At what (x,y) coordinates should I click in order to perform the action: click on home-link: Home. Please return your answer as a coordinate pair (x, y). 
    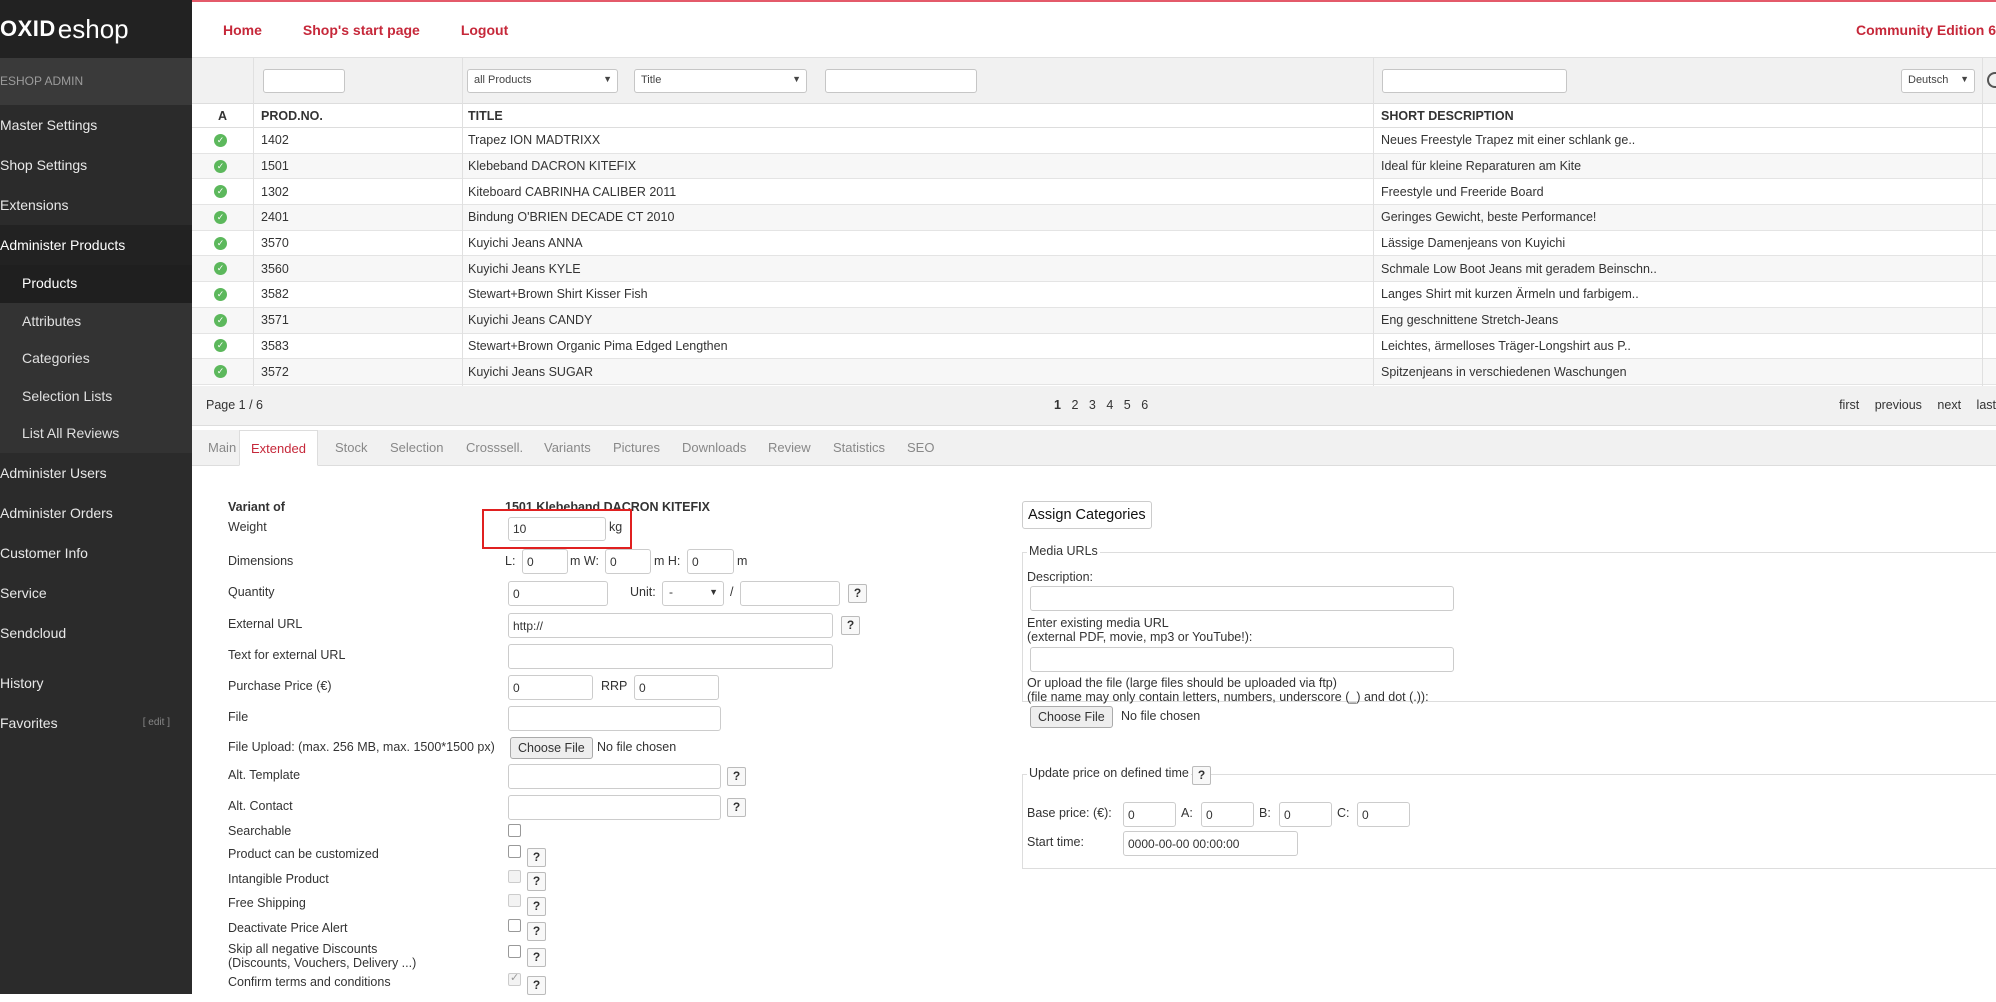
    Looking at the image, I should click on (242, 30).